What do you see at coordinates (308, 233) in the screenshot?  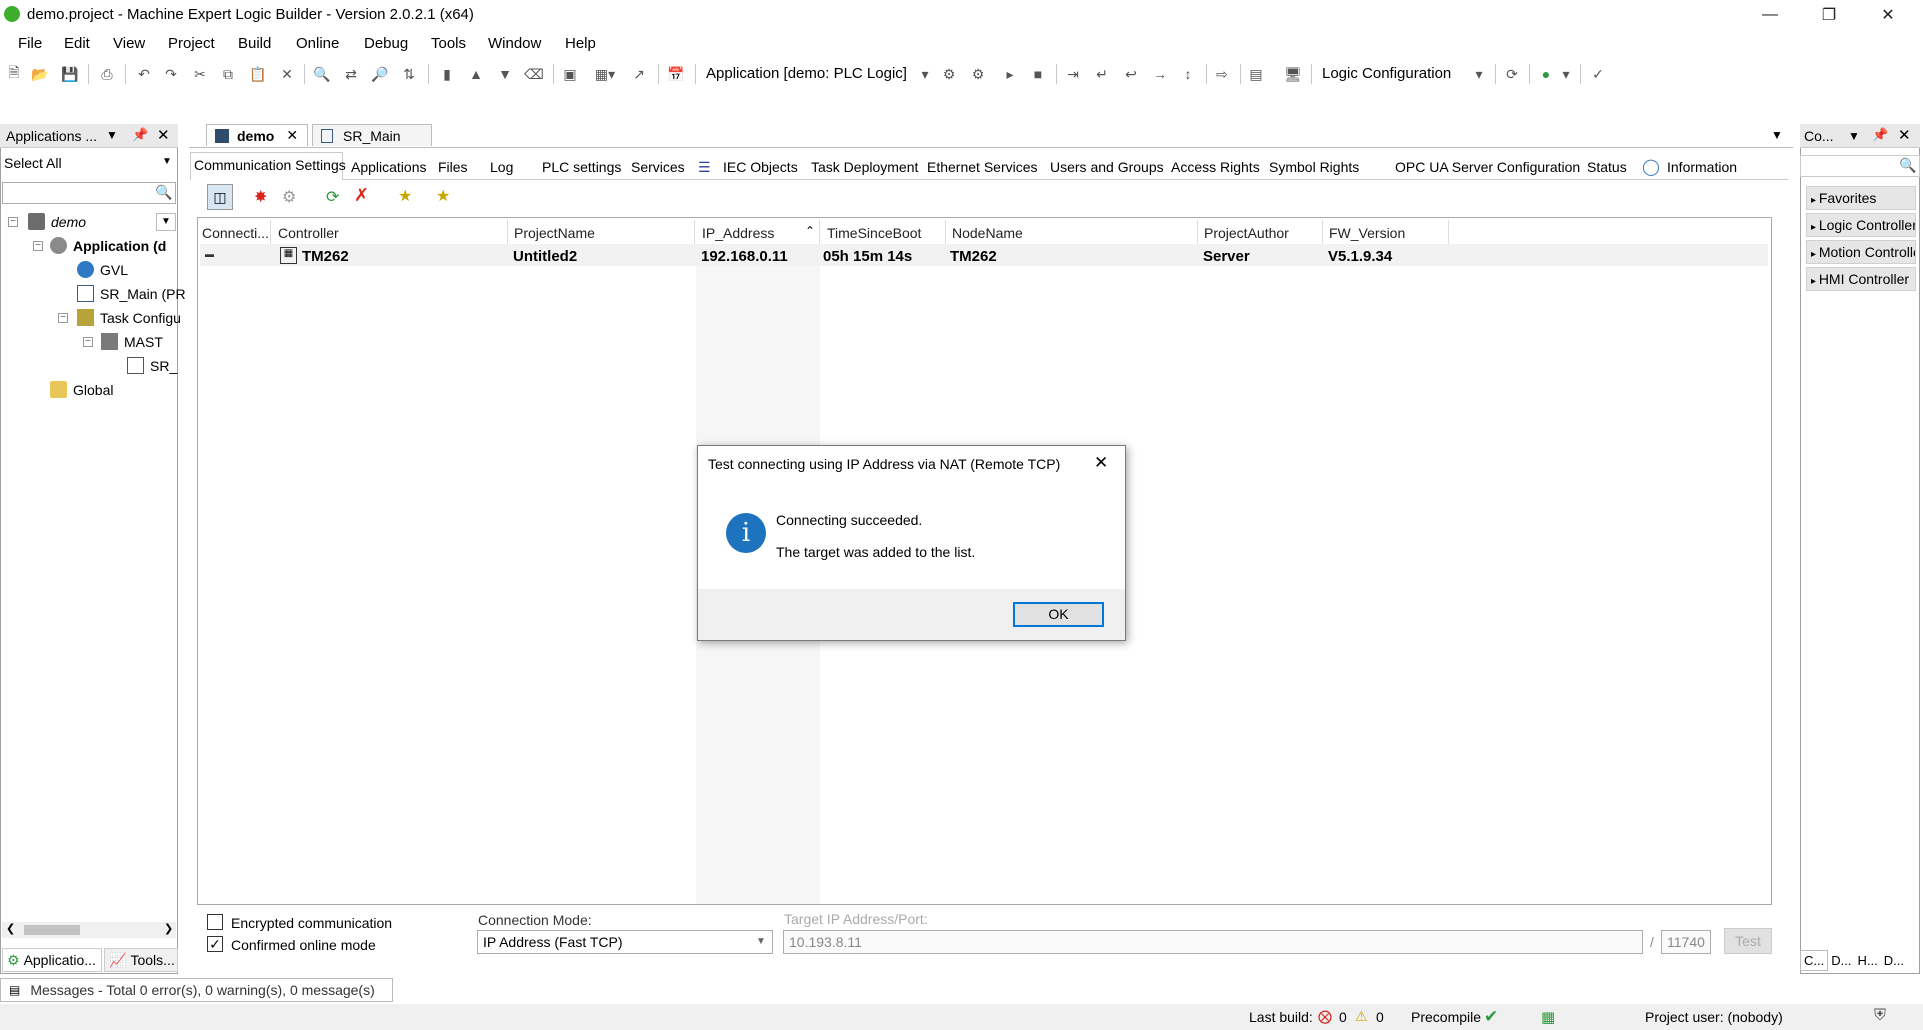 I see `column-header-controller: Controller` at bounding box center [308, 233].